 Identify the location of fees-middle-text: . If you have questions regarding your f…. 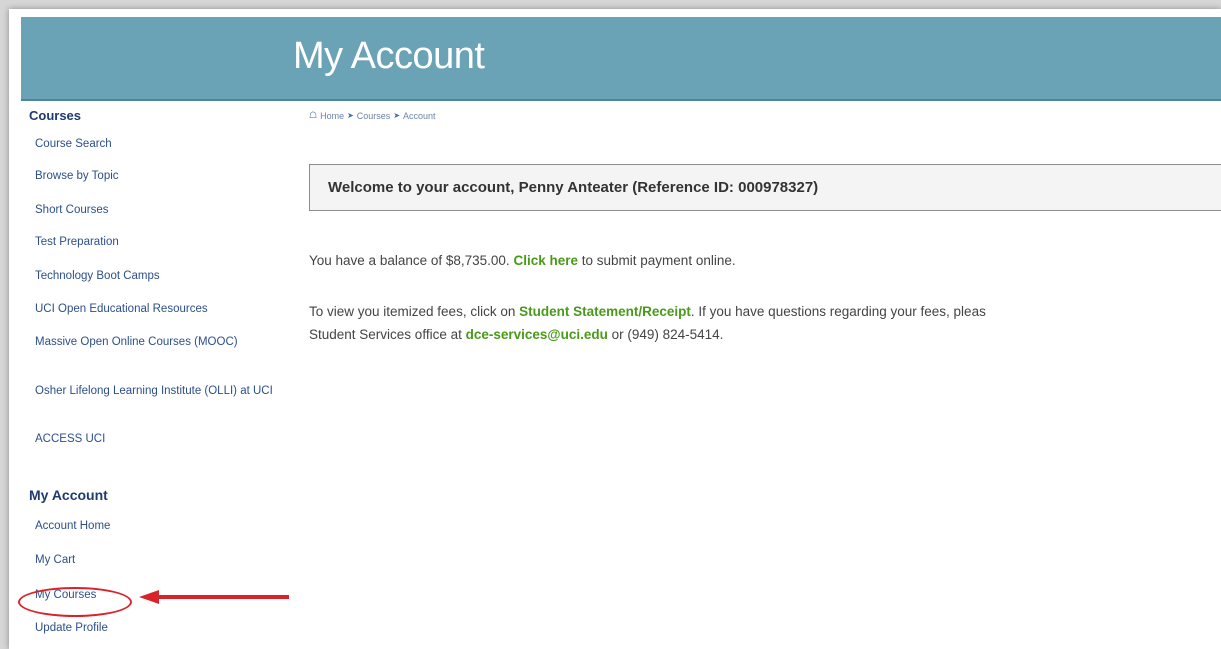
(838, 311).